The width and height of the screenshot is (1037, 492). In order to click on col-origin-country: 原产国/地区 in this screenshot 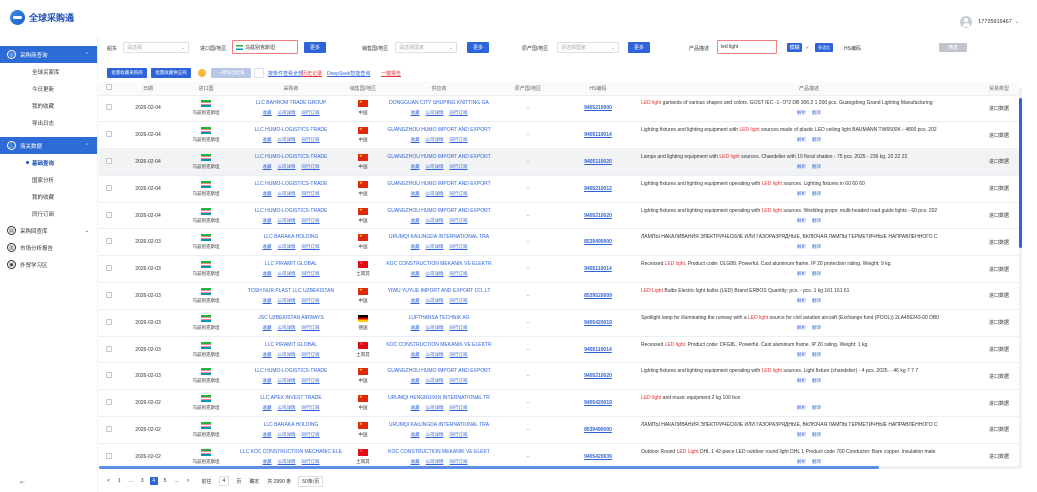, I will do `click(528, 89)`.